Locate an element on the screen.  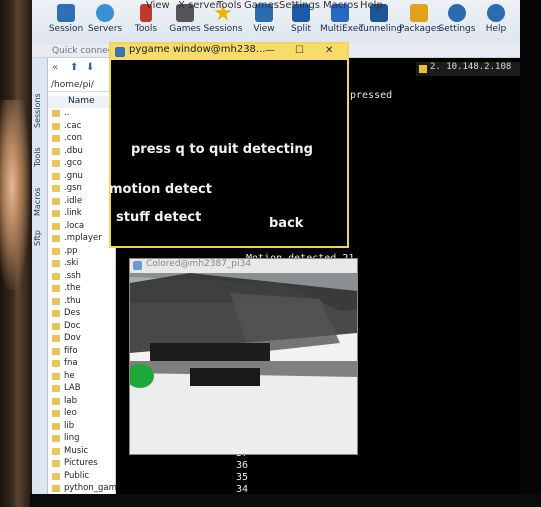
camera-feed is located at coordinates (243, 363).